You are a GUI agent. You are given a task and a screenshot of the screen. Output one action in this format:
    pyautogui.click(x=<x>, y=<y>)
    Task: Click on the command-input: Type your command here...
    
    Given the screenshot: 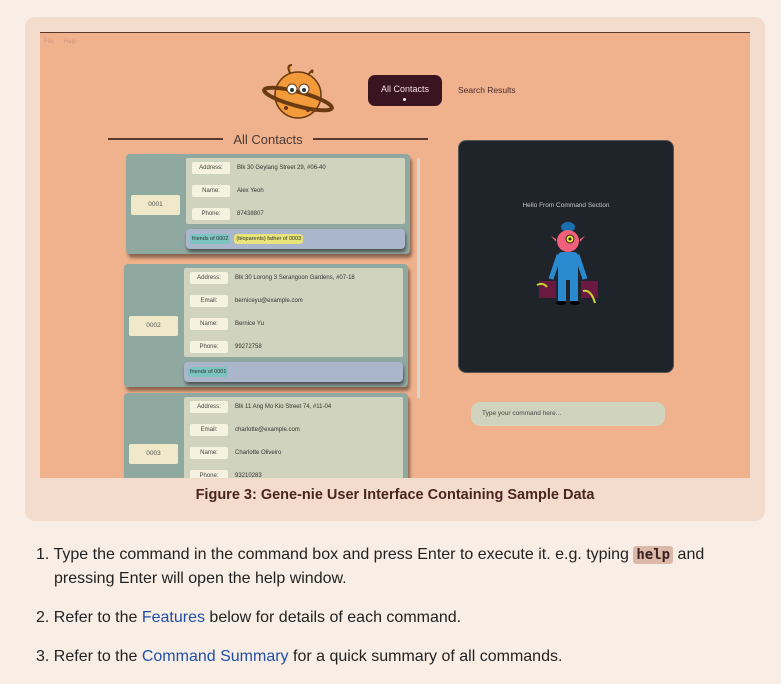 What is the action you would take?
    pyautogui.click(x=568, y=414)
    